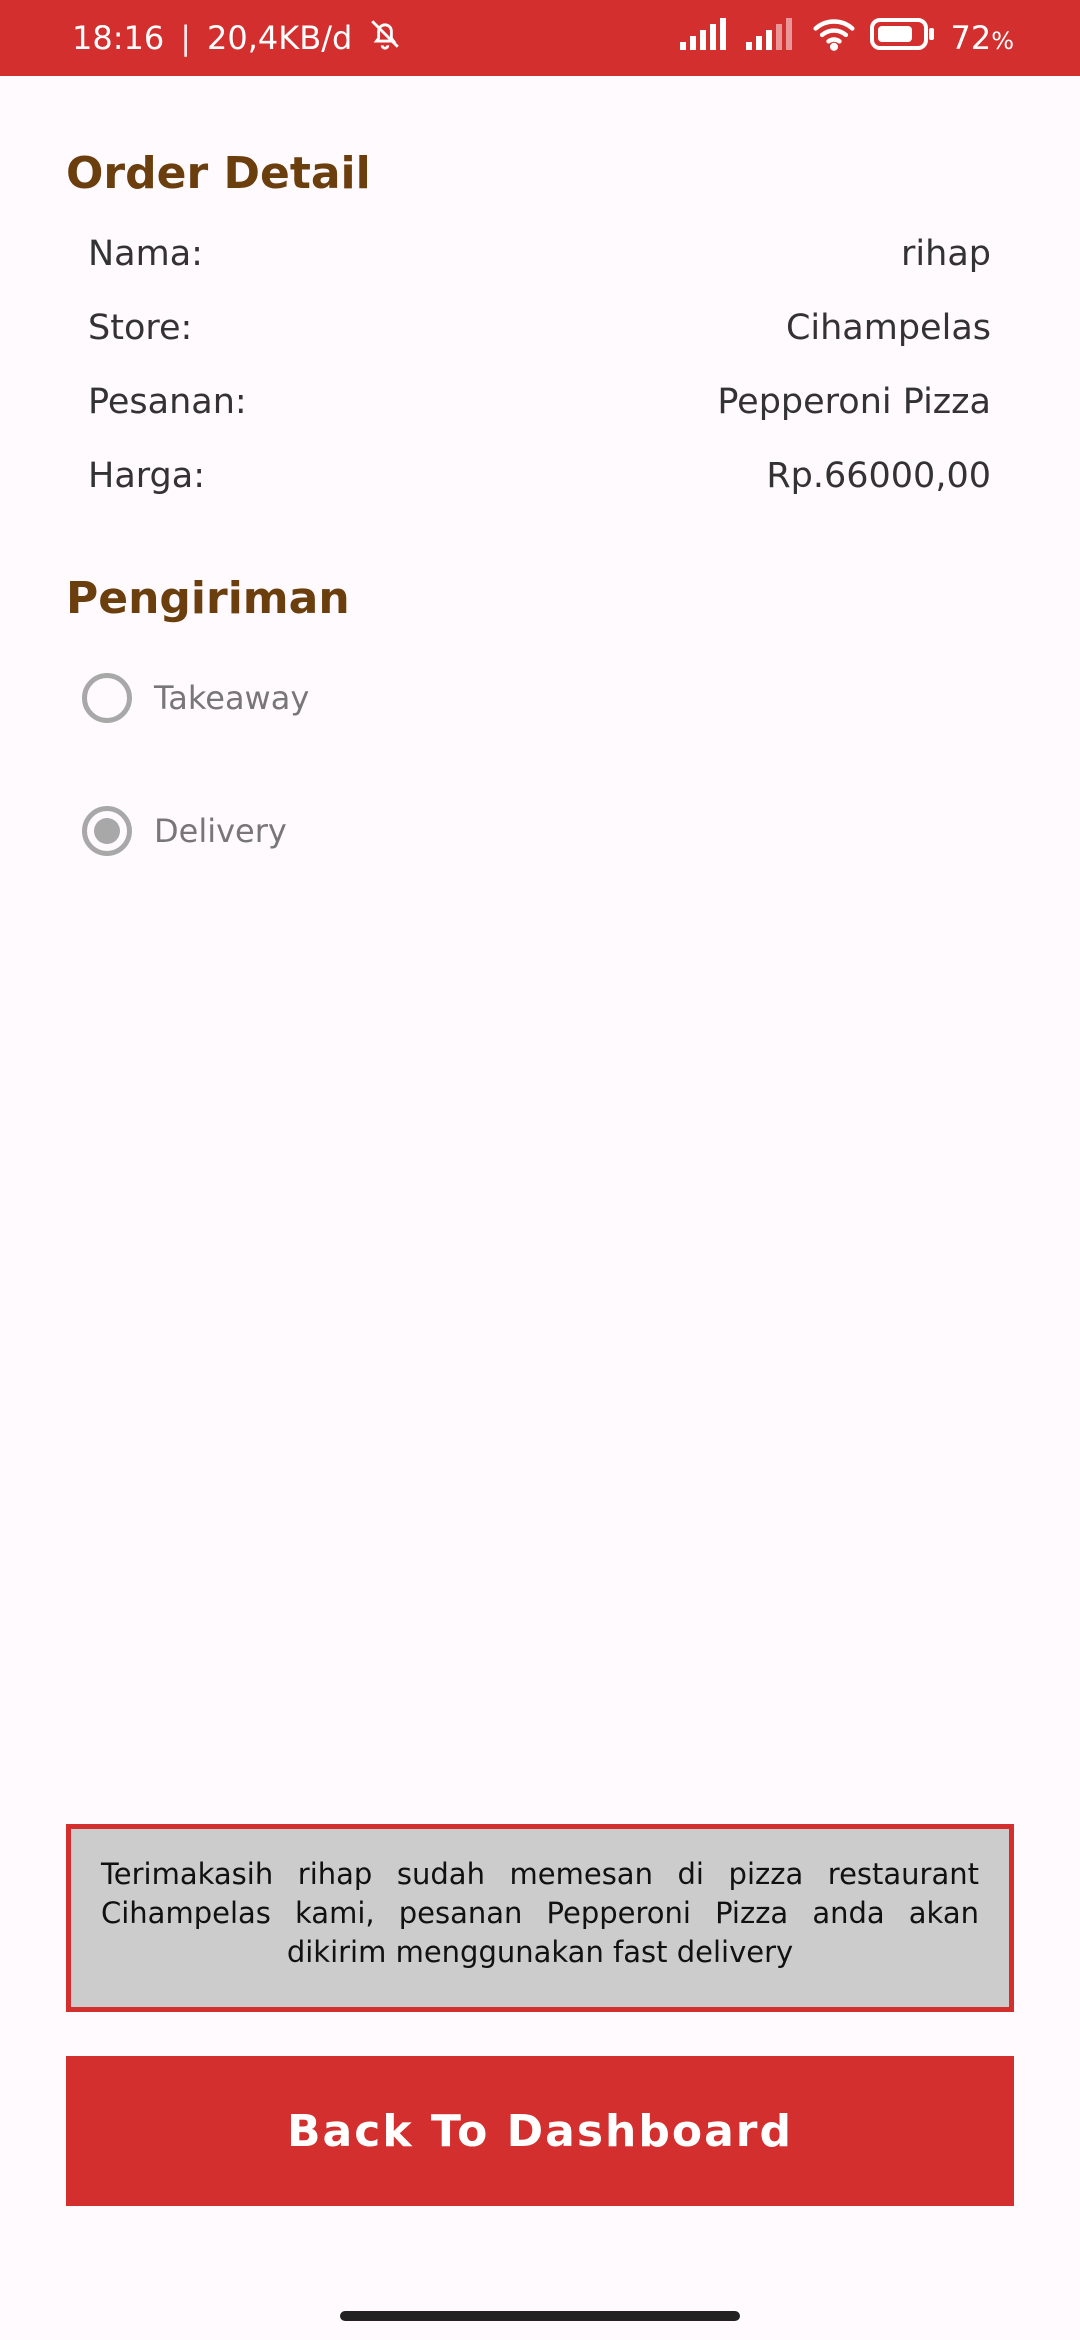 The width and height of the screenshot is (1080, 2340). What do you see at coordinates (946, 254) in the screenshot?
I see `order-row-value: rihap` at bounding box center [946, 254].